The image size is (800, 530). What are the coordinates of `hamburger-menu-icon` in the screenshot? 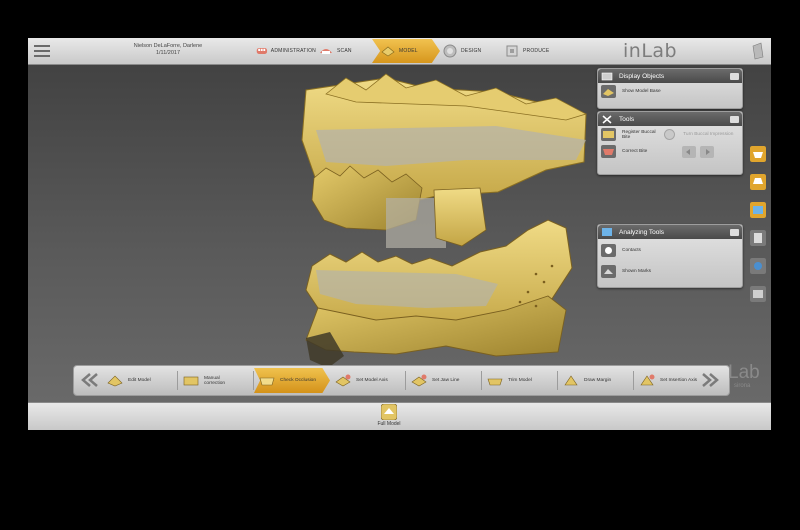 It's located at (42, 51).